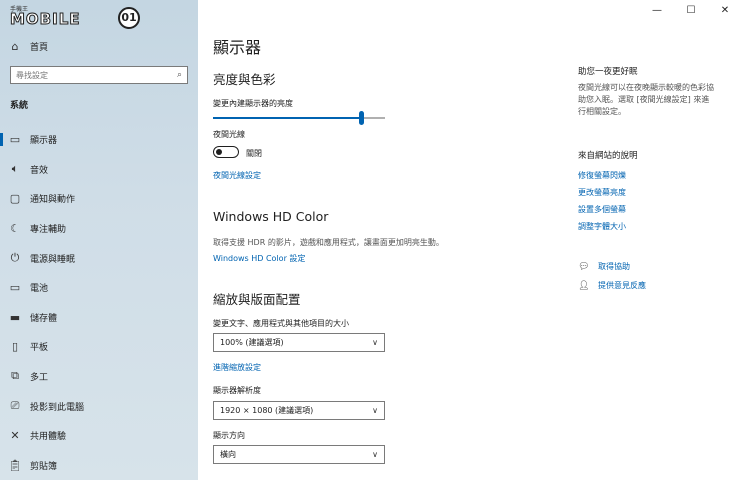 The image size is (742, 480). What do you see at coordinates (584, 266) in the screenshot?
I see `chat-help-icon: 💬︎` at bounding box center [584, 266].